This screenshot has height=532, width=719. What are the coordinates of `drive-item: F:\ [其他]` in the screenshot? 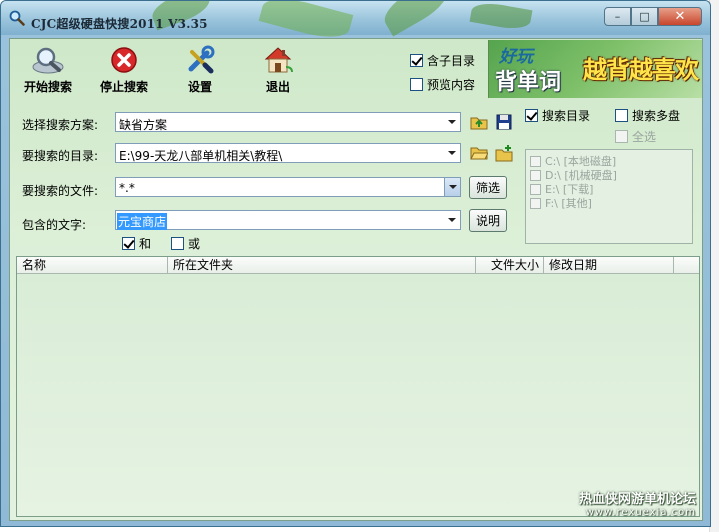 It's located at (561, 203).